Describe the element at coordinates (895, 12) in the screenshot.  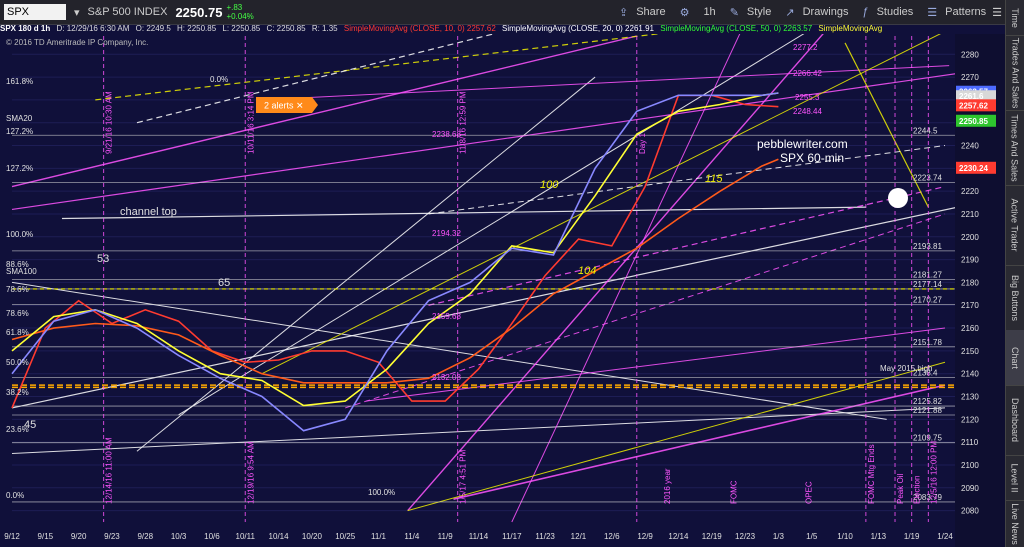
I see `studies-button: Studies` at that location.